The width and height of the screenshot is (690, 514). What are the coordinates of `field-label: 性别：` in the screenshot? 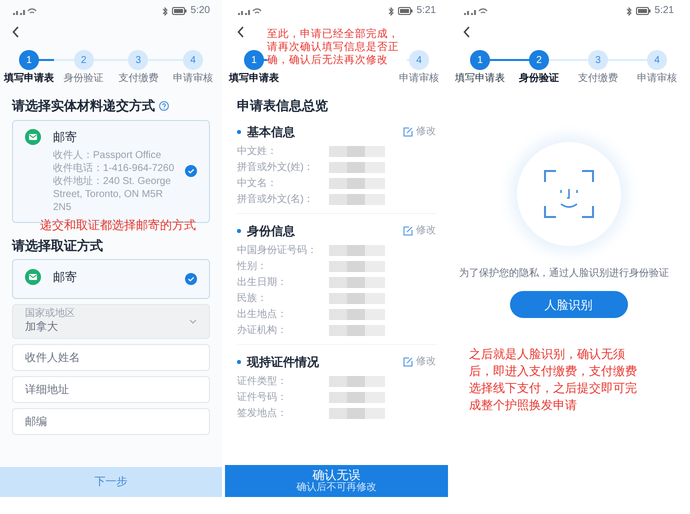 It's located at (252, 267).